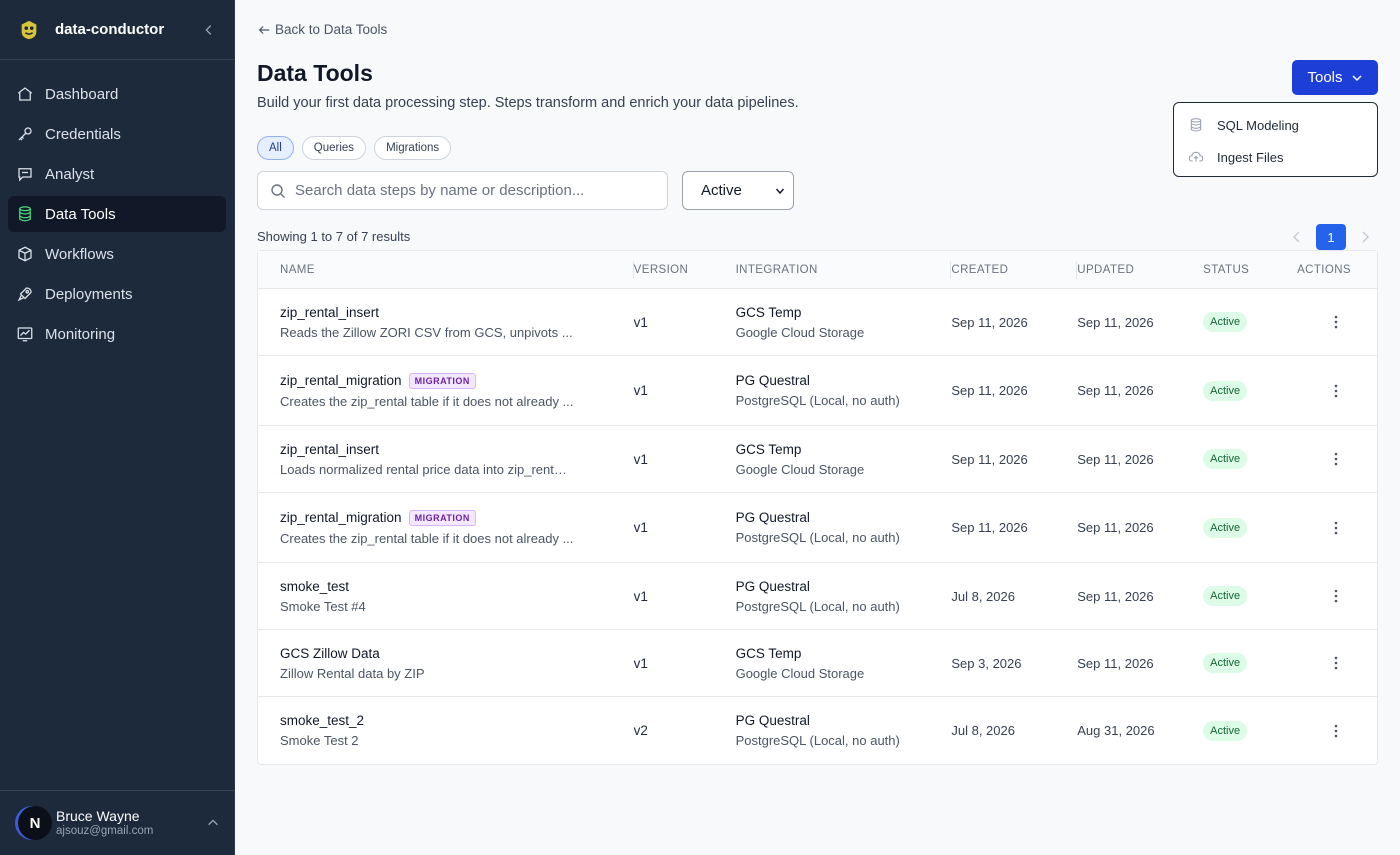 This screenshot has width=1400, height=855. Describe the element at coordinates (1331, 237) in the screenshot. I see `page-button-current: 1` at that location.